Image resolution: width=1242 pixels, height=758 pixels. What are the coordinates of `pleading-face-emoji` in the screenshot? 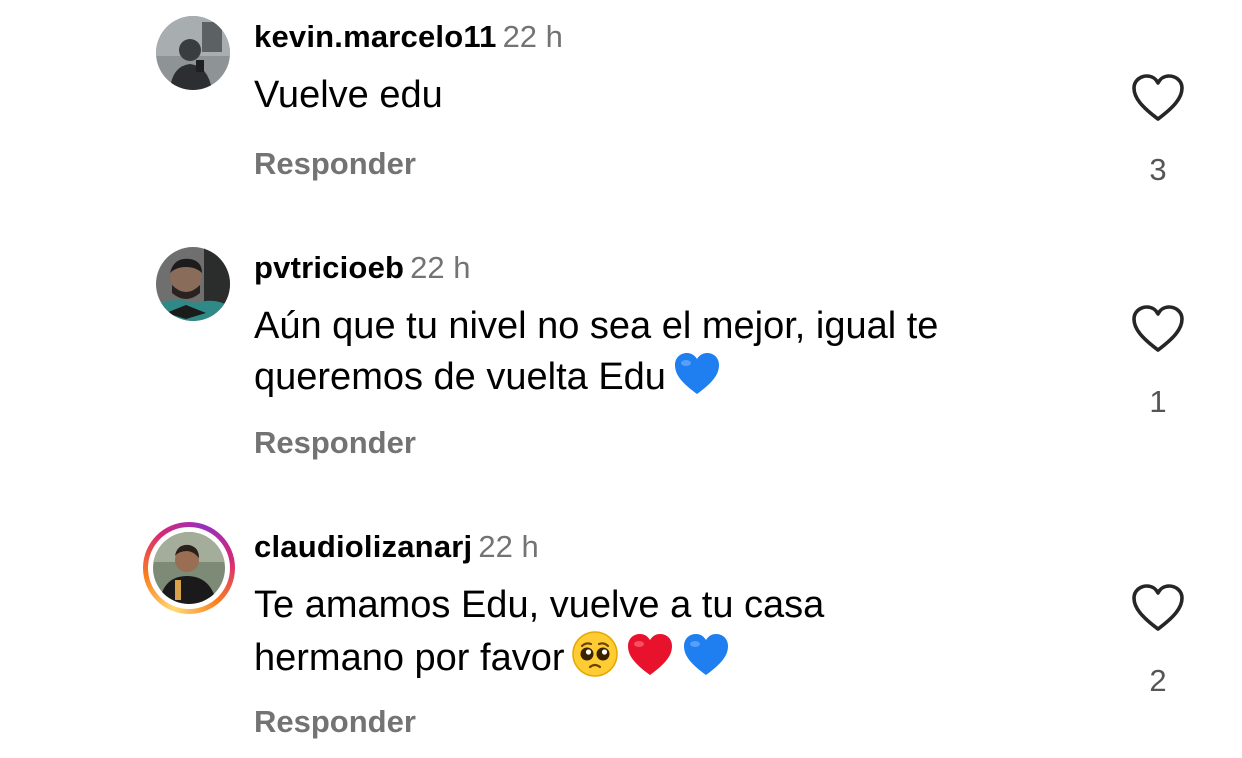 It's located at (595, 654).